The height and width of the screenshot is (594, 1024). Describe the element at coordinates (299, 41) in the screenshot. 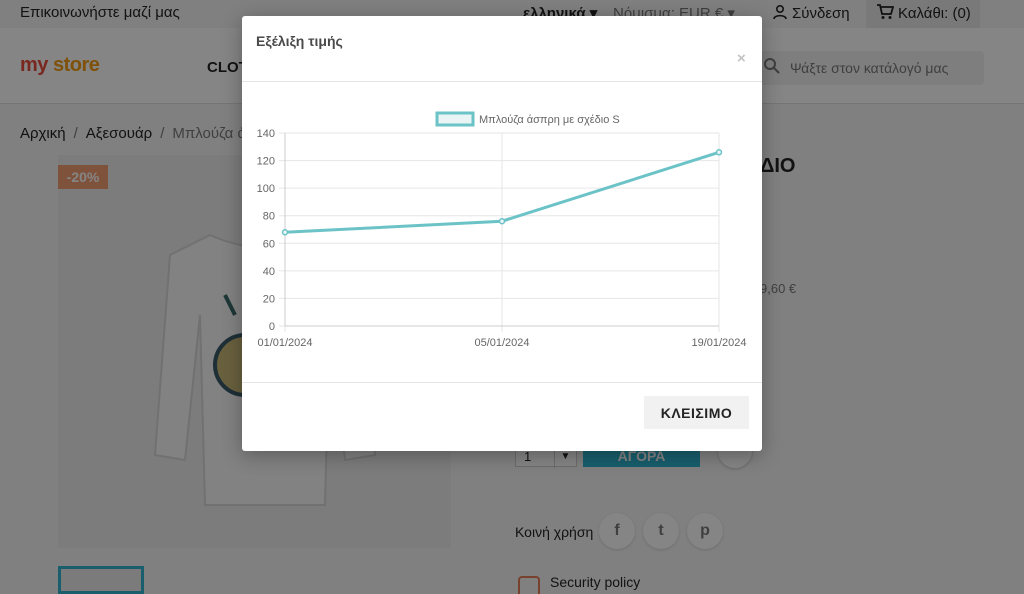

I see `modal-title: Εξέλιξη τιμής` at that location.